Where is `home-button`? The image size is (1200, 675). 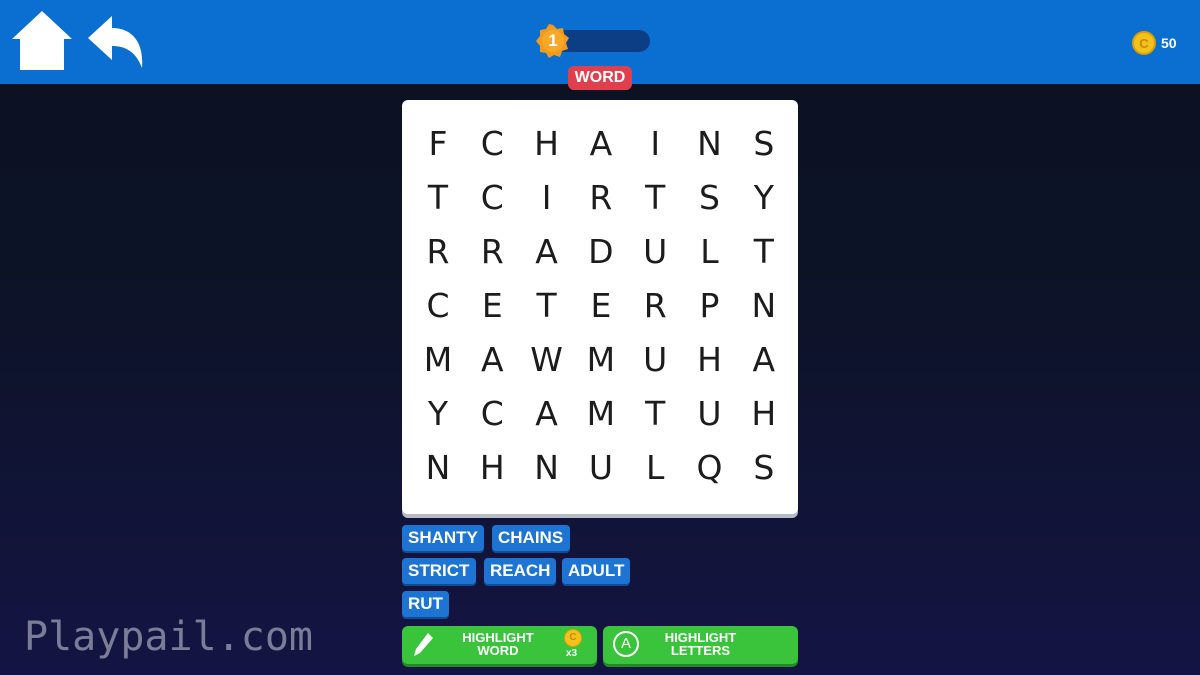
home-button is located at coordinates (42, 41).